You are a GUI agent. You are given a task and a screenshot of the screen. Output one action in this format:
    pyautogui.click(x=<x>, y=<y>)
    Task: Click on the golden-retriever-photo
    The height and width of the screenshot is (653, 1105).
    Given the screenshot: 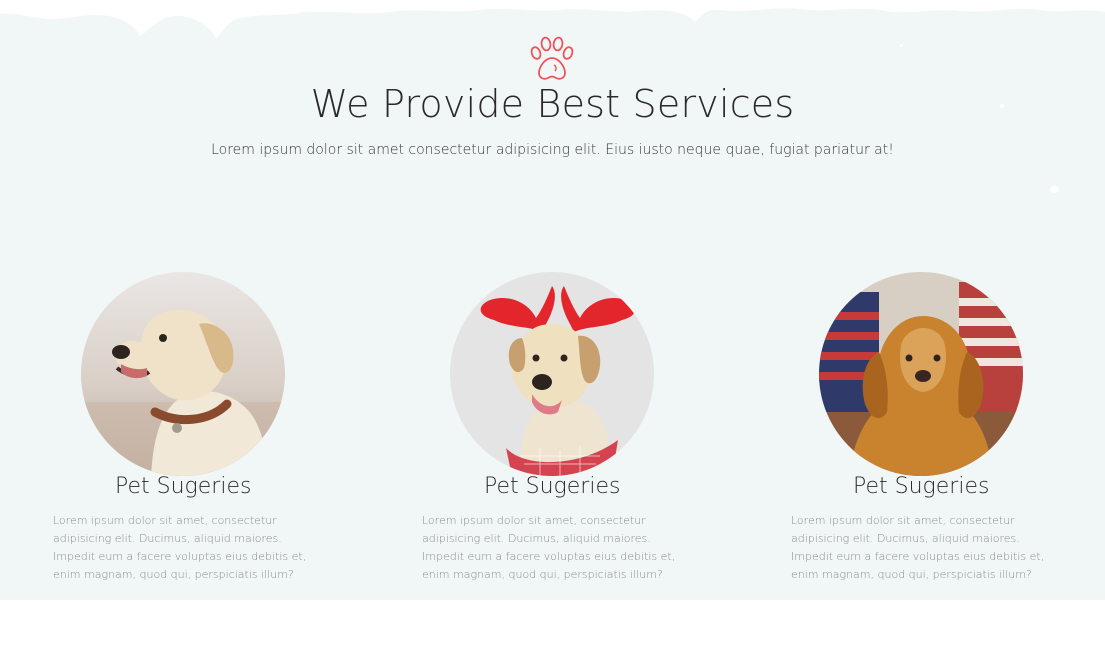 What is the action you would take?
    pyautogui.click(x=921, y=374)
    